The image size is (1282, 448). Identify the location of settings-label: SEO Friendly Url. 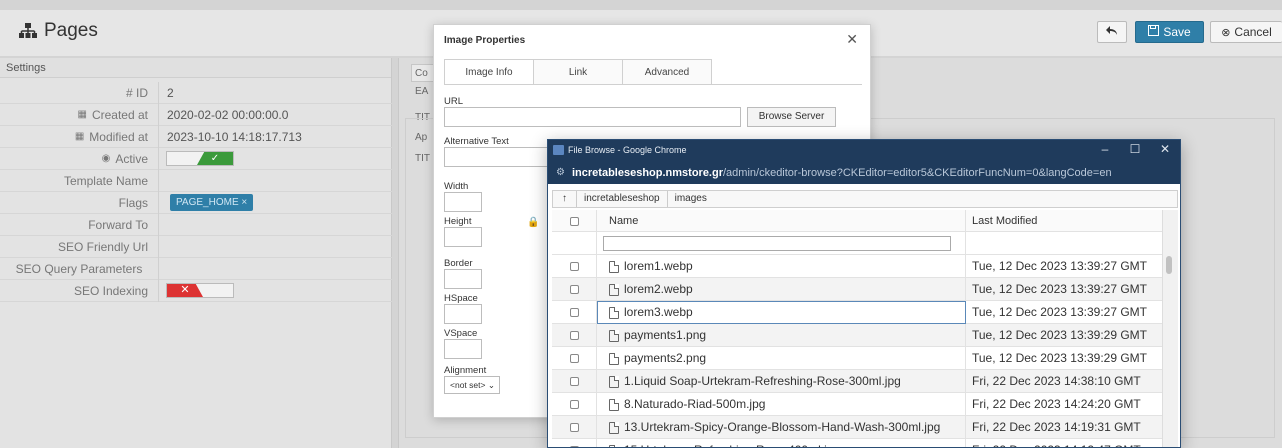
(79, 247).